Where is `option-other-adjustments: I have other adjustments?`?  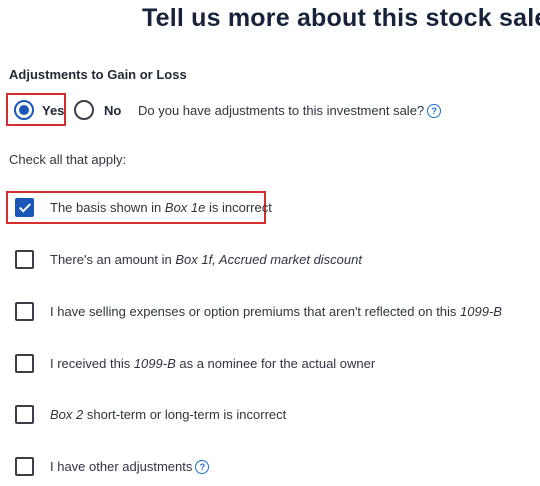
option-other-adjustments: I have other adjustments? is located at coordinates (266, 467).